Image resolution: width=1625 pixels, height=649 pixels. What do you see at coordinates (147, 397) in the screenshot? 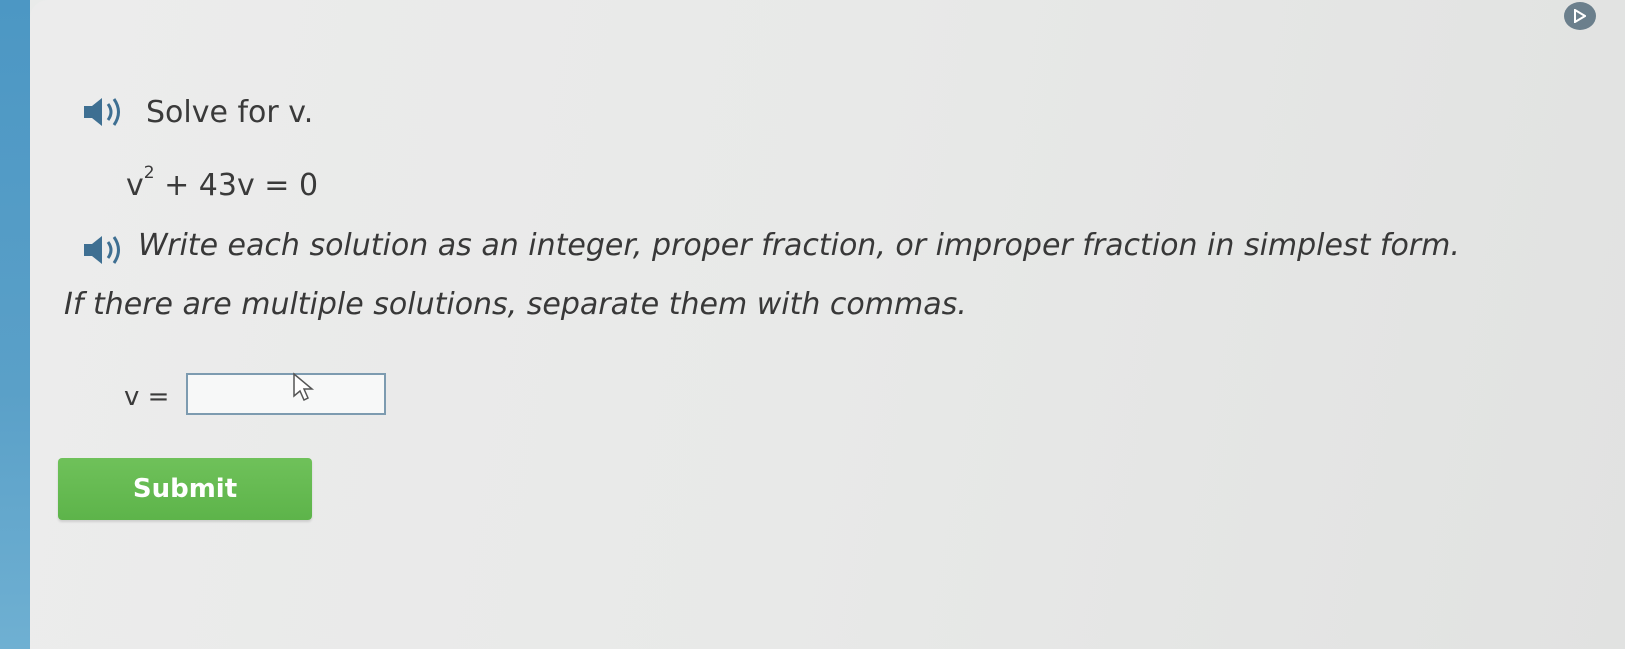
I see `answer-label: v =` at bounding box center [147, 397].